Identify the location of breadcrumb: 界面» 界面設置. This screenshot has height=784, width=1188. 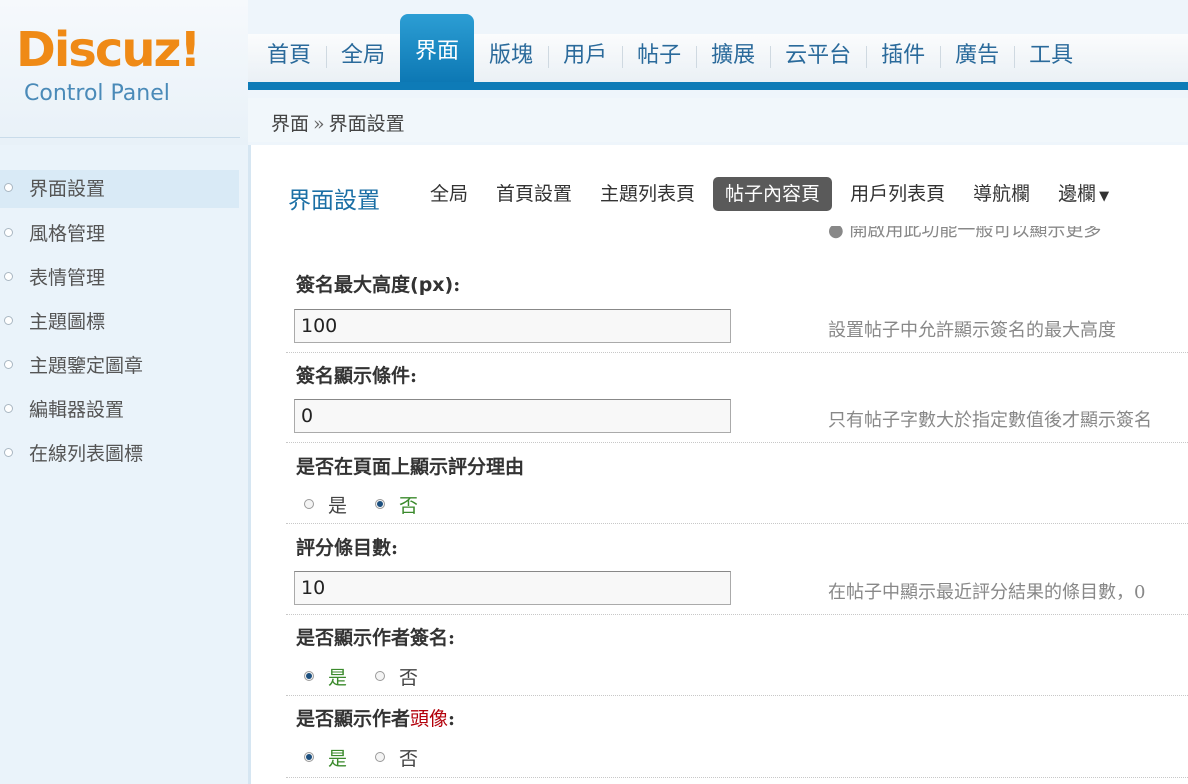
(338, 122).